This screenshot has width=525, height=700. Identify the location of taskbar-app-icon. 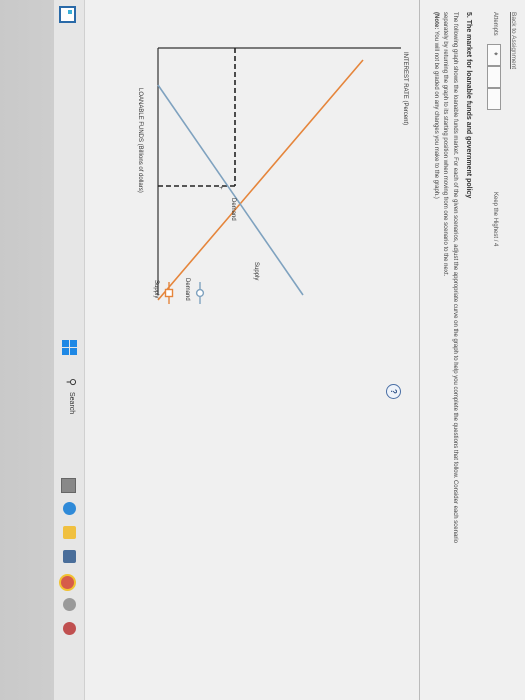
(69, 604).